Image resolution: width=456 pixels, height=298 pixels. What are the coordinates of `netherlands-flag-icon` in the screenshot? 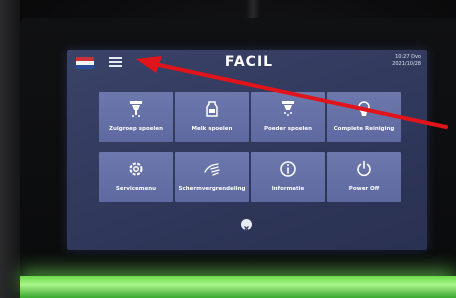 It's located at (85, 63).